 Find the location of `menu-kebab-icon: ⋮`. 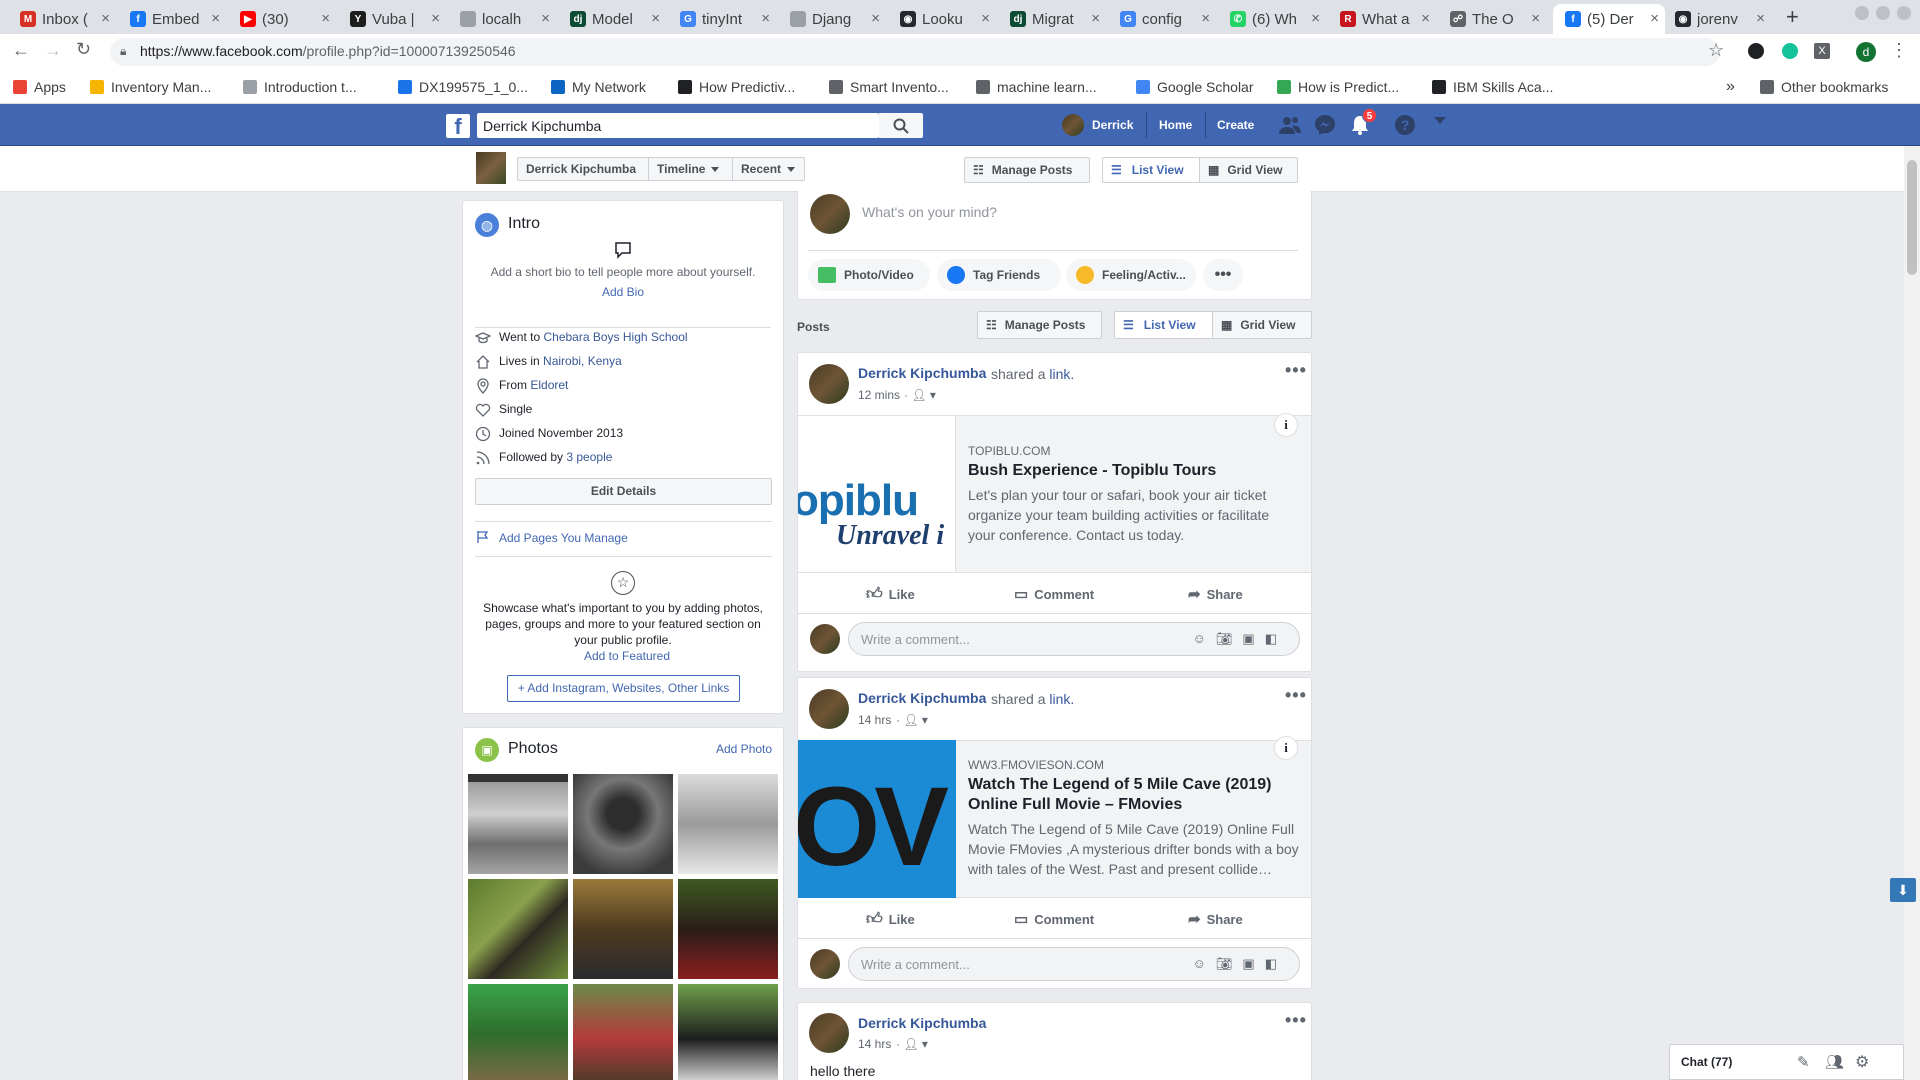

menu-kebab-icon: ⋮ is located at coordinates (1899, 50).